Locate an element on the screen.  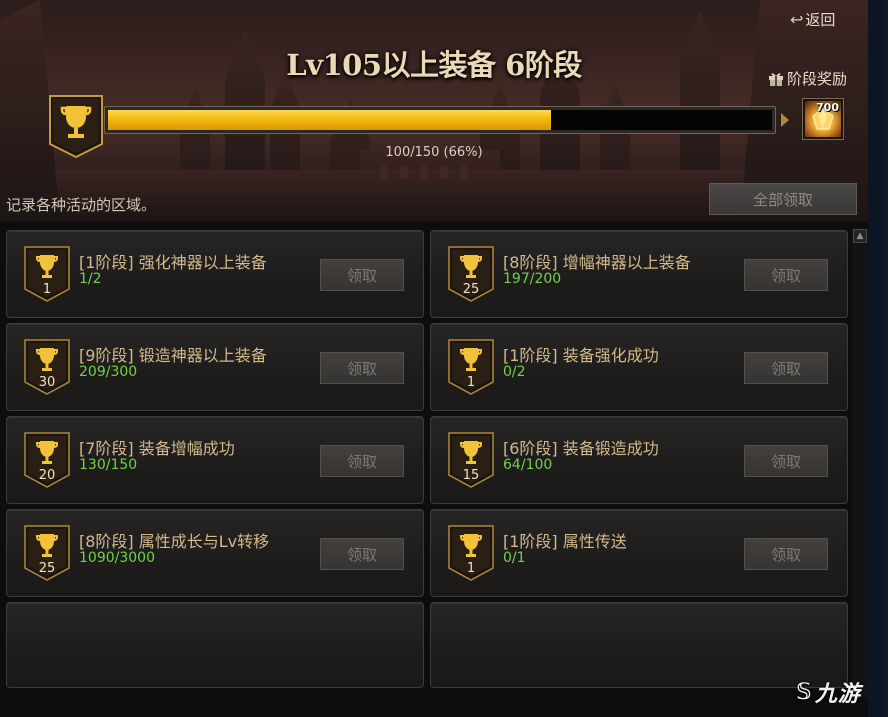
stage-reward-item: 700 is located at coordinates (823, 119).